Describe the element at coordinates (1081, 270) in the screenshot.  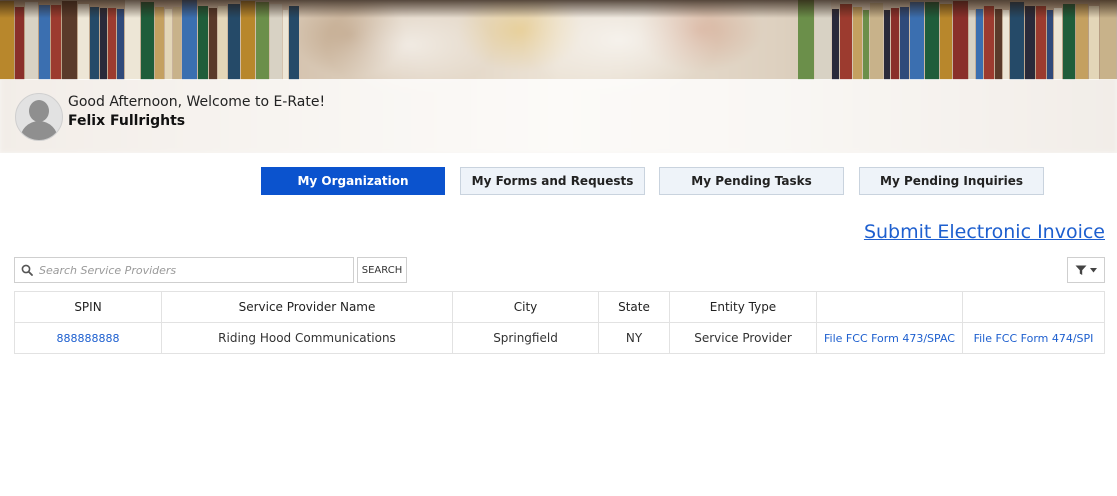
I see `filter-icon` at that location.